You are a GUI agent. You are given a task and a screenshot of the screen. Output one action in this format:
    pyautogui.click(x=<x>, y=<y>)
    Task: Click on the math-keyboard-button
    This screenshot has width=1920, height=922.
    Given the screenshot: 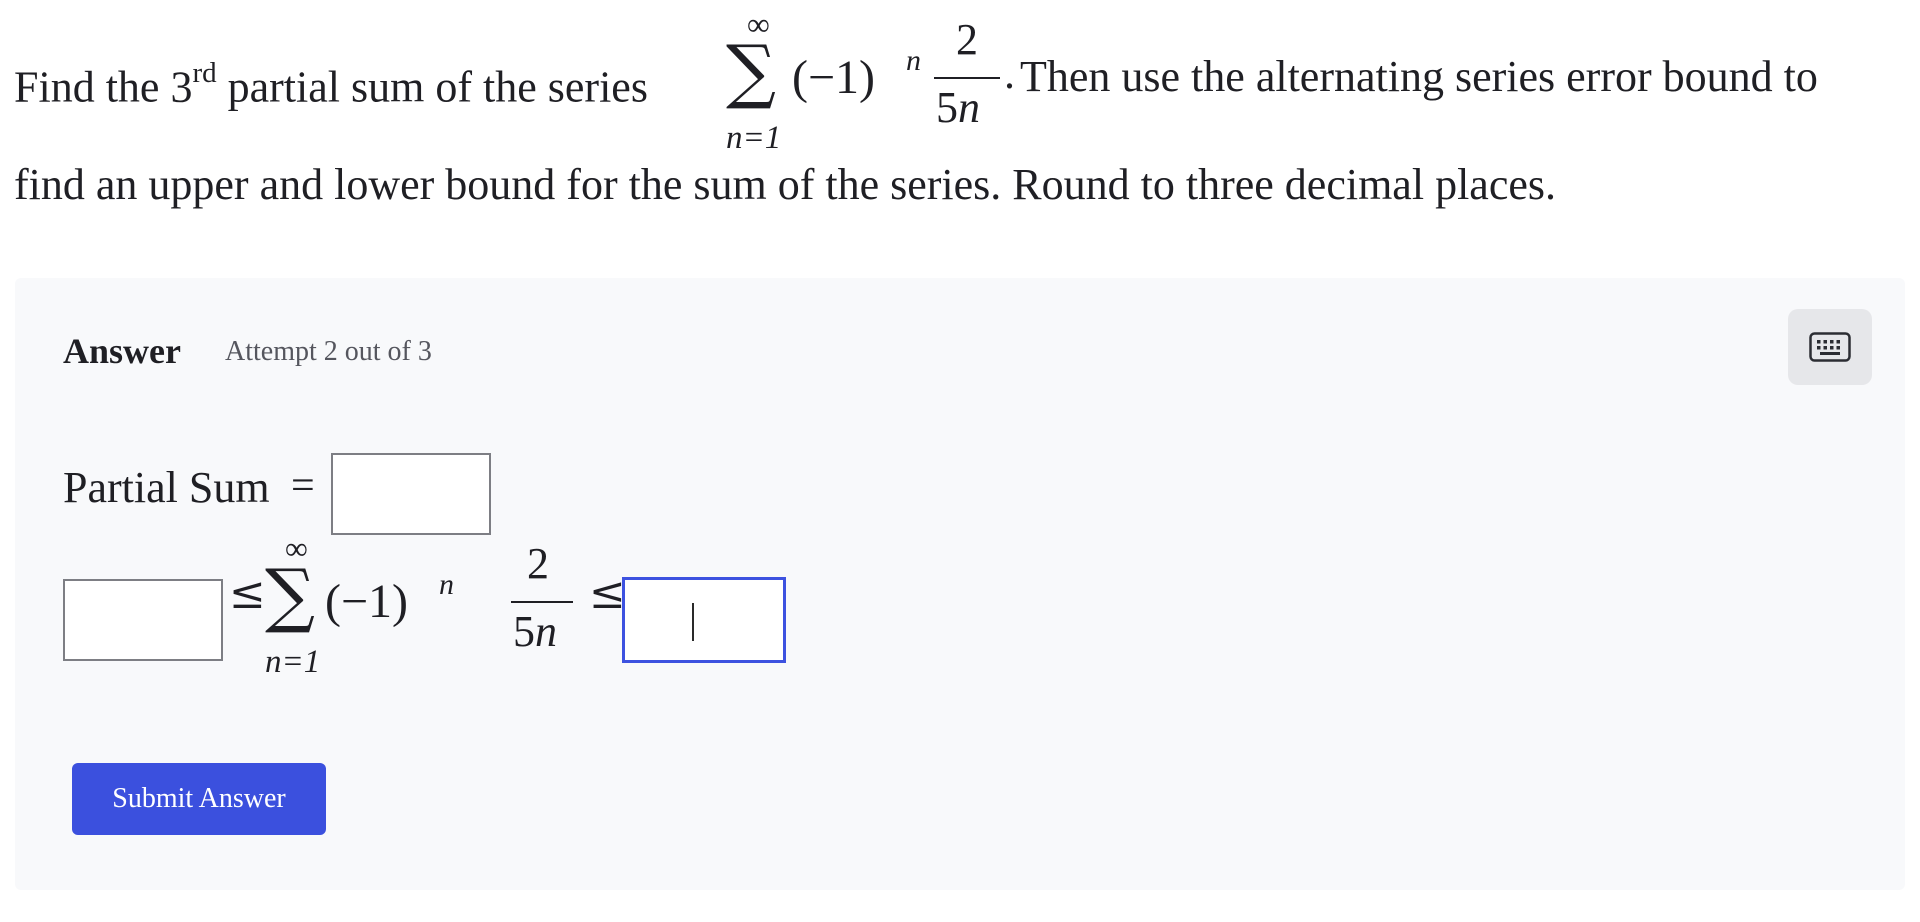 What is the action you would take?
    pyautogui.click(x=1830, y=347)
    